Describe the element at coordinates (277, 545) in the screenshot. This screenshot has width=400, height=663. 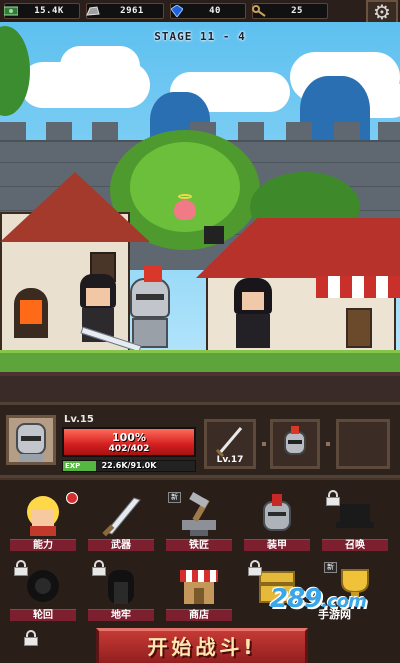
I see `menu-armor-label: 装甲` at that location.